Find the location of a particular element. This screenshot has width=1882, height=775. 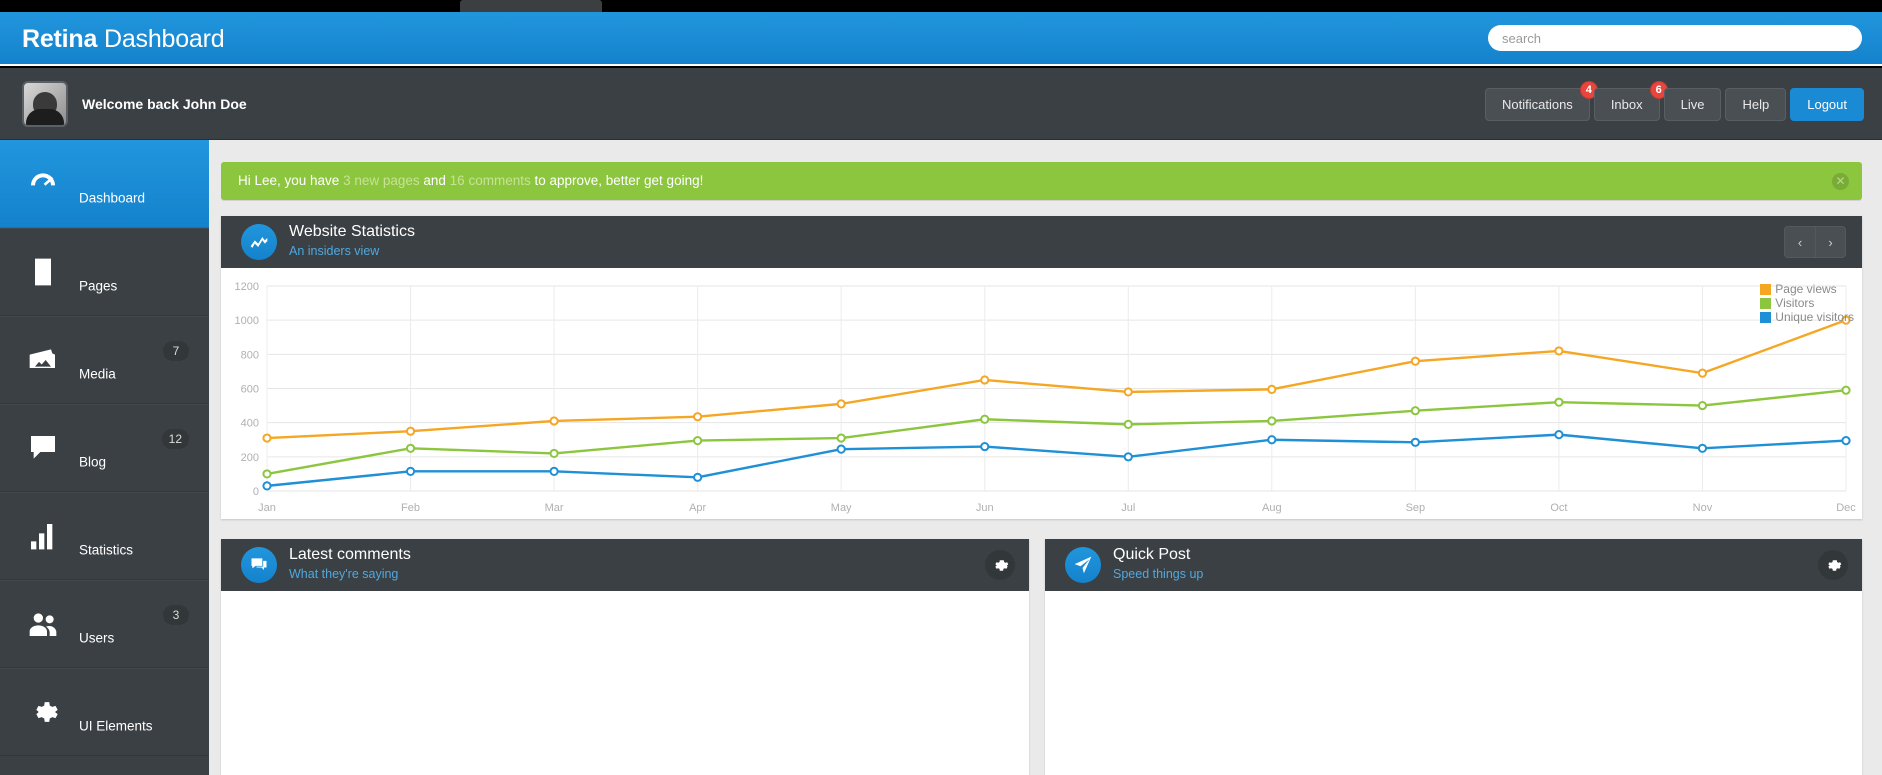

panel-header-comments: Latest comments What they're saying is located at coordinates (625, 565).